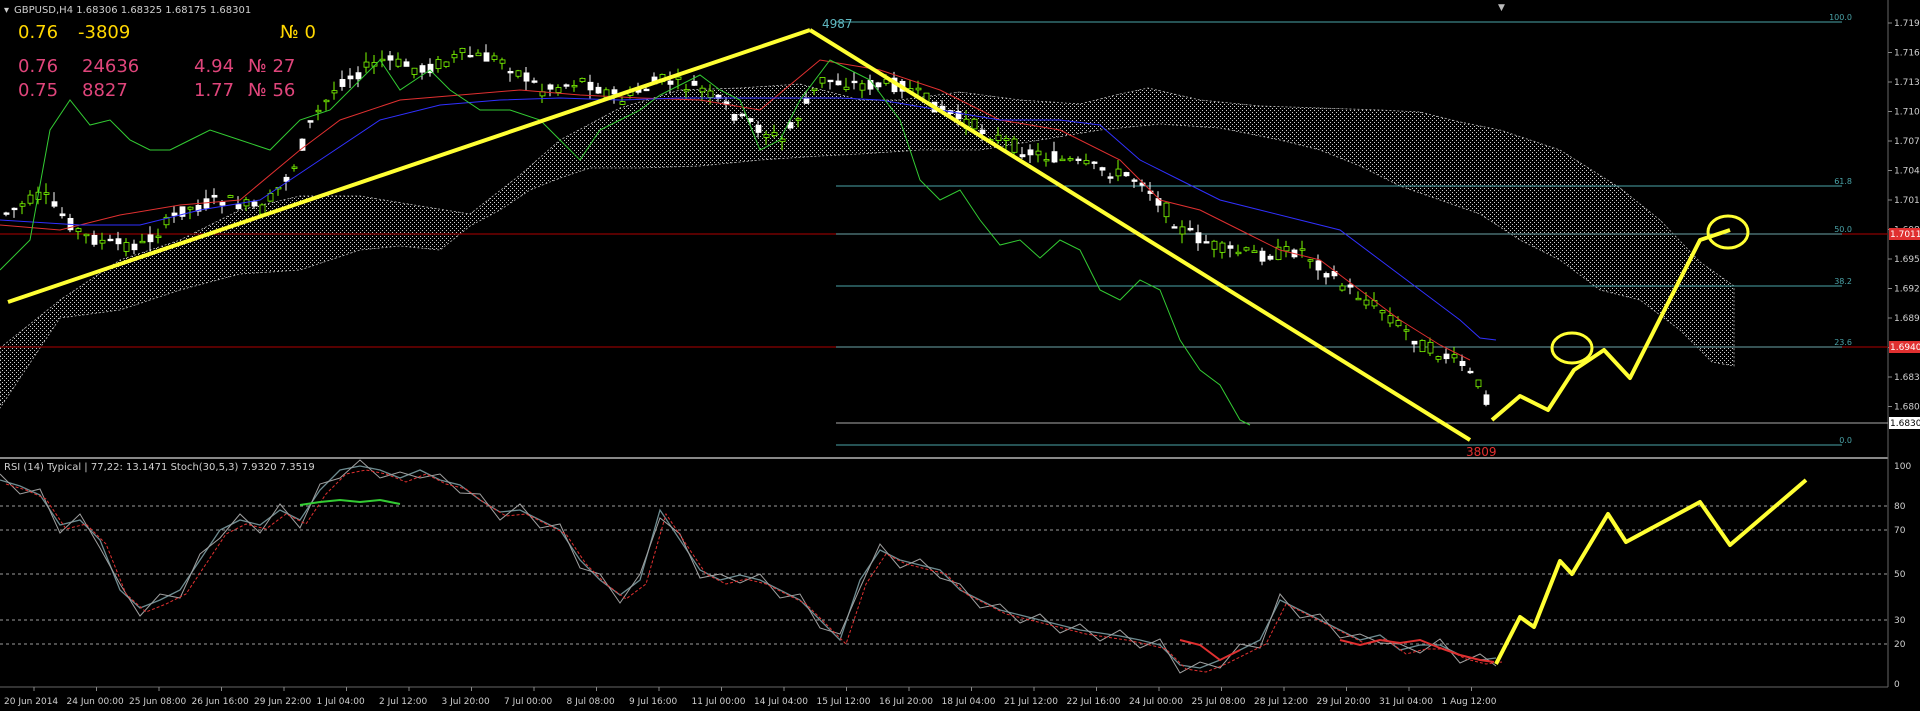 The height and width of the screenshot is (711, 1920). I want to click on price-label: 1.69235, so click(1907, 290).